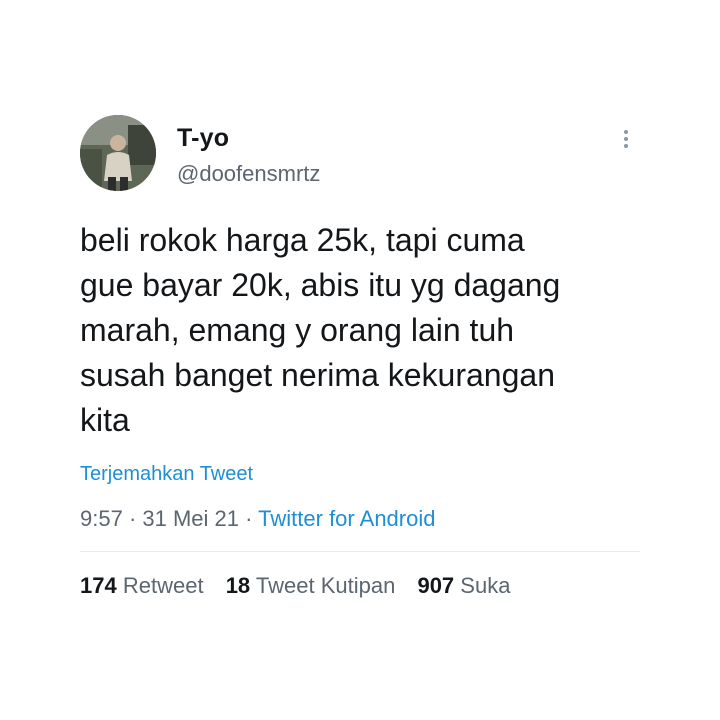 The height and width of the screenshot is (720, 720). Describe the element at coordinates (360, 551) in the screenshot. I see `divider` at that location.